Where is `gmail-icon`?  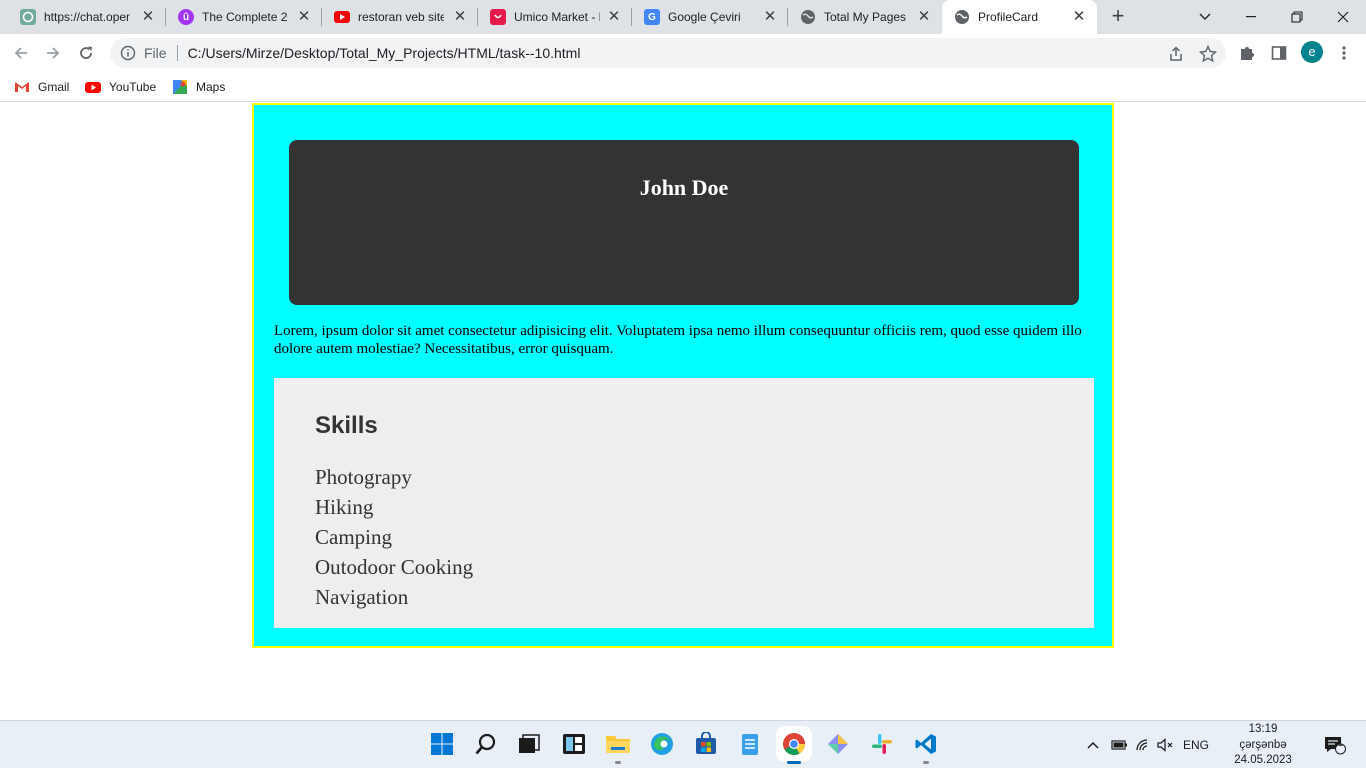 gmail-icon is located at coordinates (22, 87).